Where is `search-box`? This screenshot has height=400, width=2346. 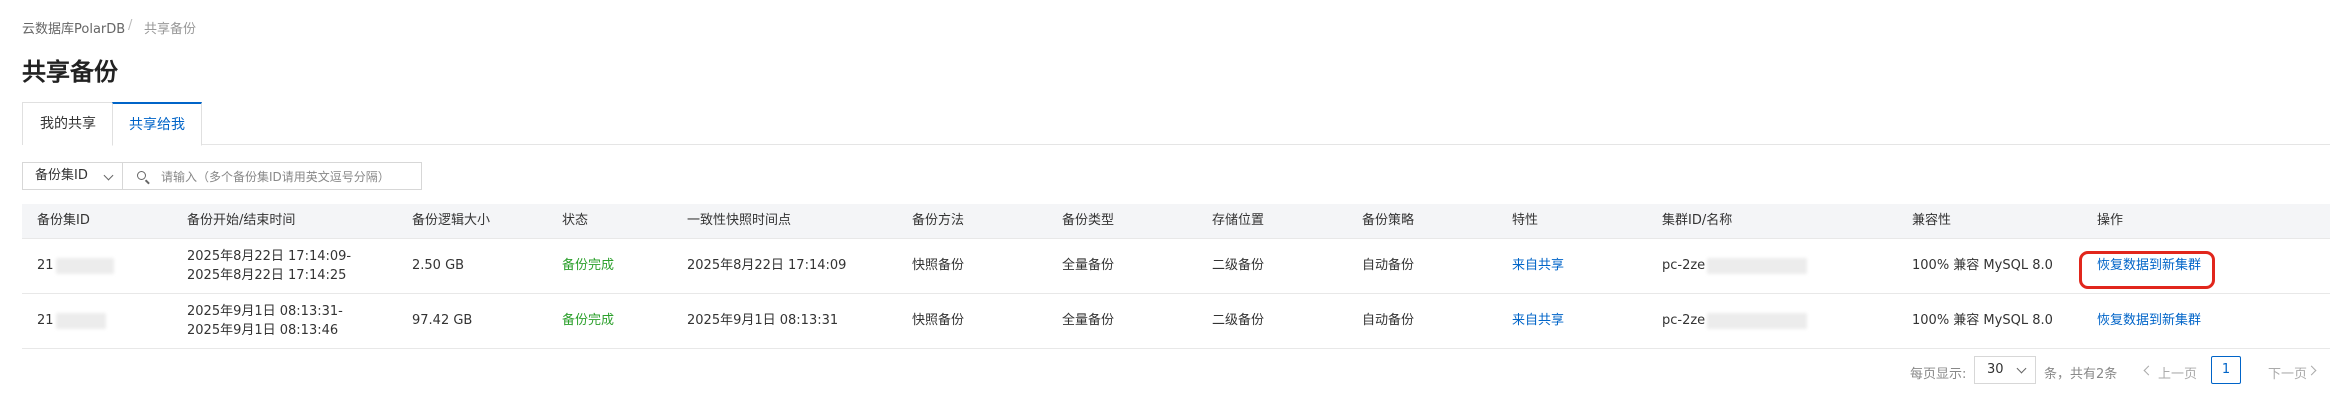 search-box is located at coordinates (272, 176).